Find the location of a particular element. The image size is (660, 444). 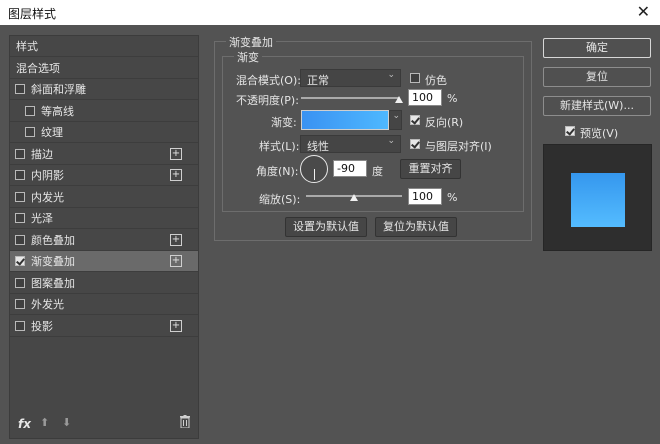

reset-to-default-button: 复位为默认值 is located at coordinates (416, 227).